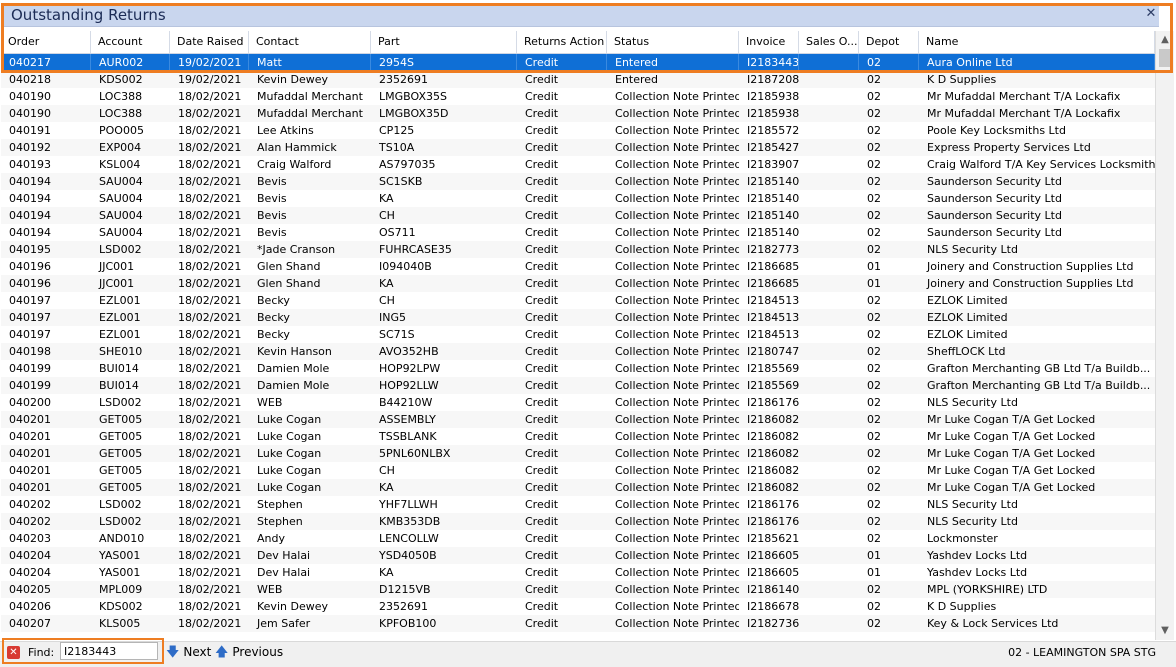 The height and width of the screenshot is (667, 1176). I want to click on column-header-part: Part, so click(444, 42).